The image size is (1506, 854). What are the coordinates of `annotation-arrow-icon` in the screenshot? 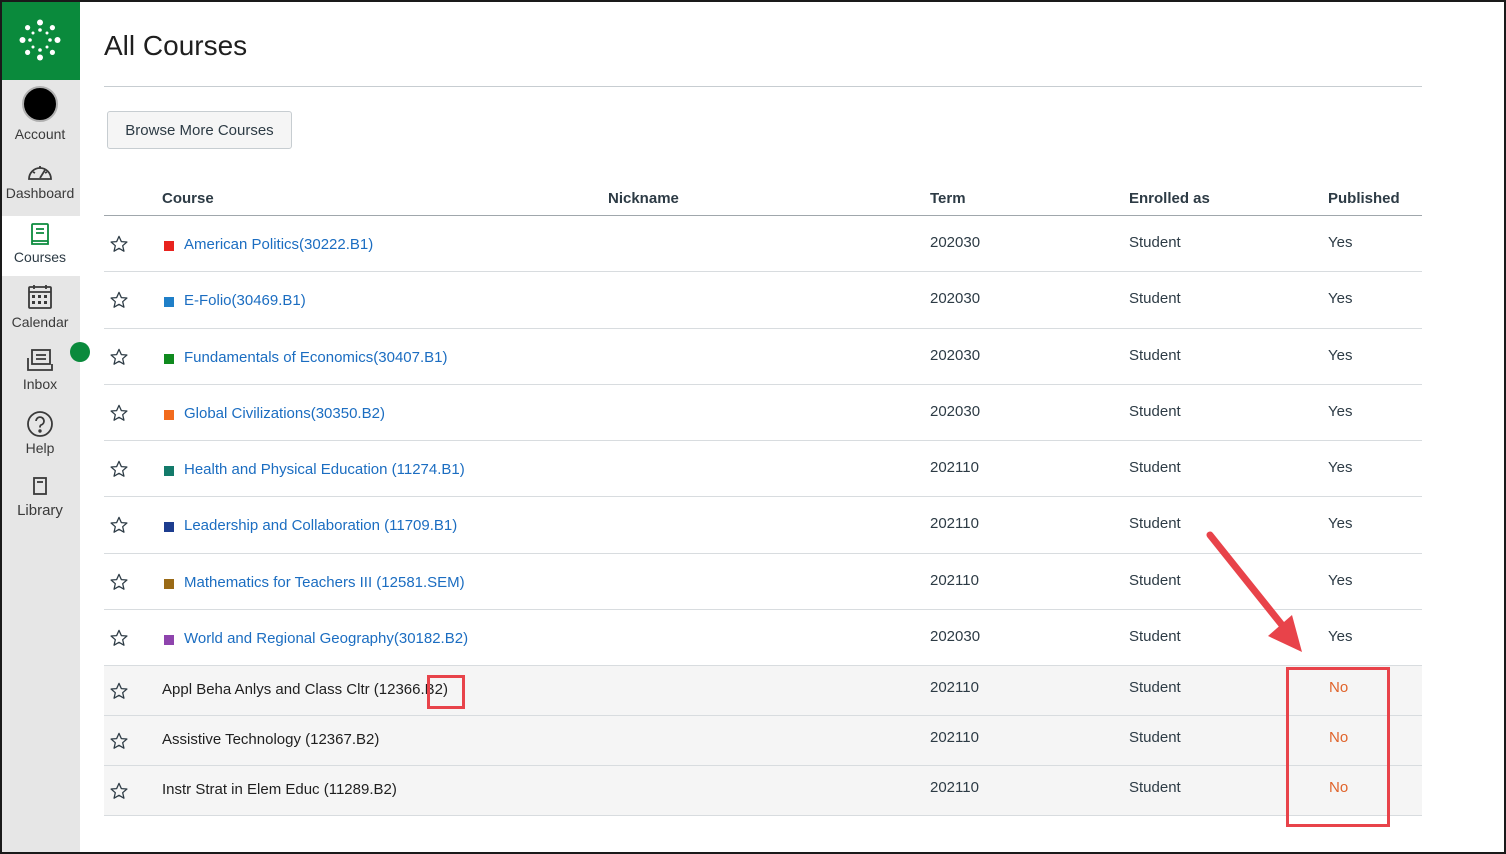 It's located at (1254, 591).